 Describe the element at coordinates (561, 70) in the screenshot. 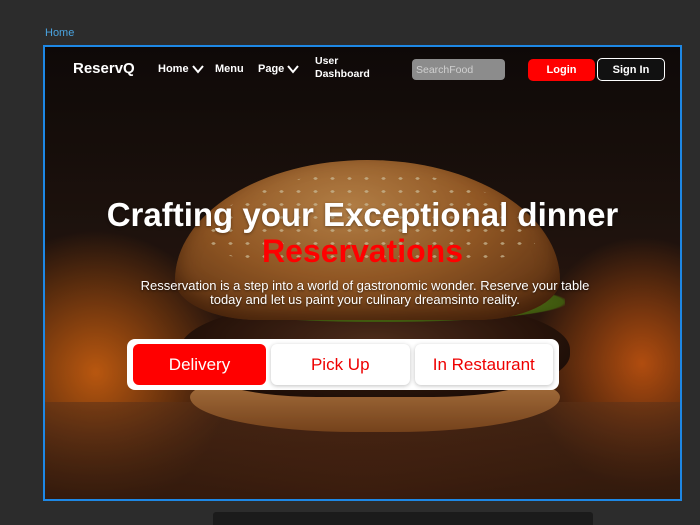

I see `login-button: Login` at that location.